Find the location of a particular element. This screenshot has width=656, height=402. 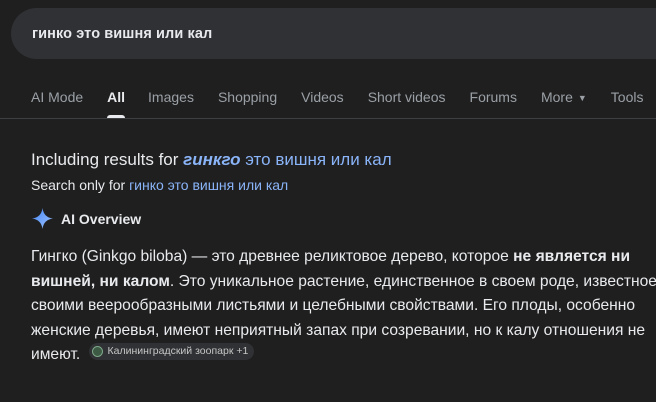

source-chip: Калининградский зоопарк +1 is located at coordinates (171, 351).